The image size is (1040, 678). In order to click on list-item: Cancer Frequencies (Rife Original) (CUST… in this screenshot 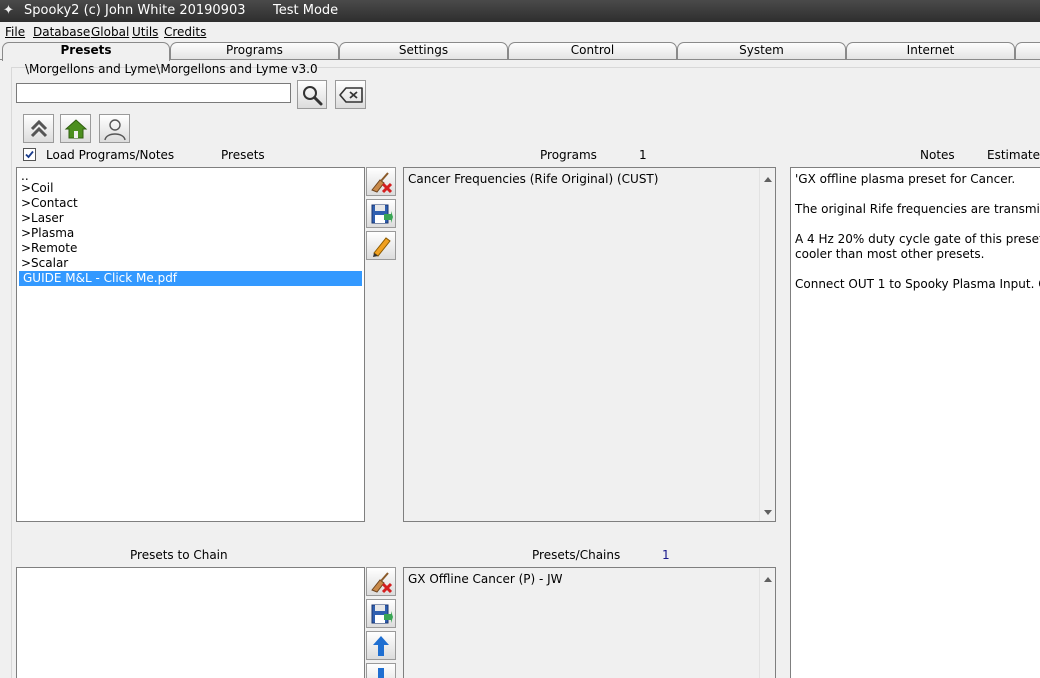, I will do `click(589, 177)`.